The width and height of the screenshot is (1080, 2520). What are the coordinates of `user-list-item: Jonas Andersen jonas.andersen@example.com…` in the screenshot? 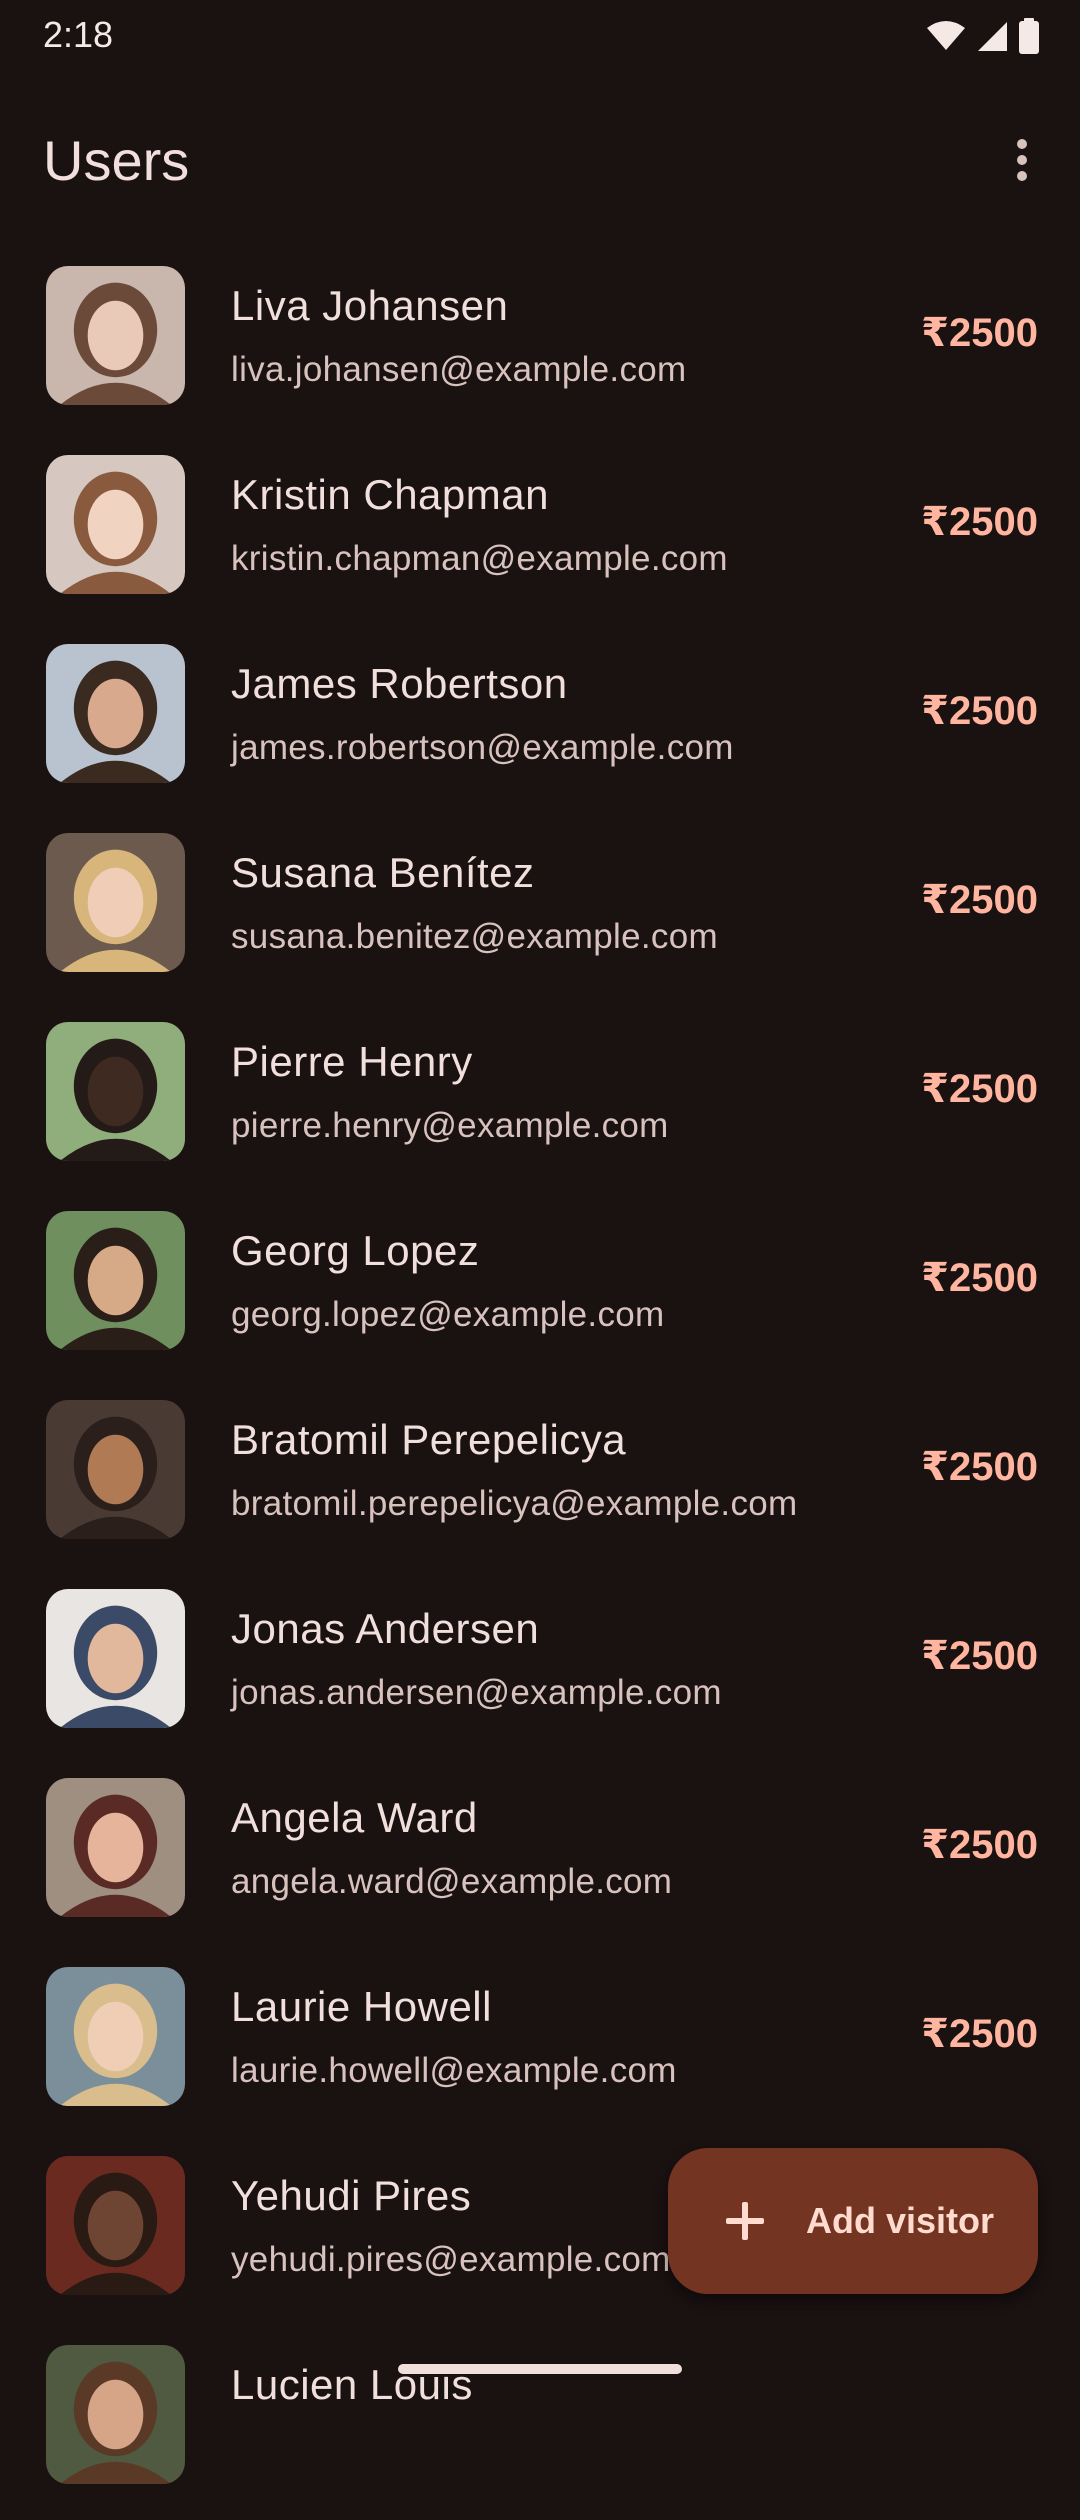 It's located at (540, 1669).